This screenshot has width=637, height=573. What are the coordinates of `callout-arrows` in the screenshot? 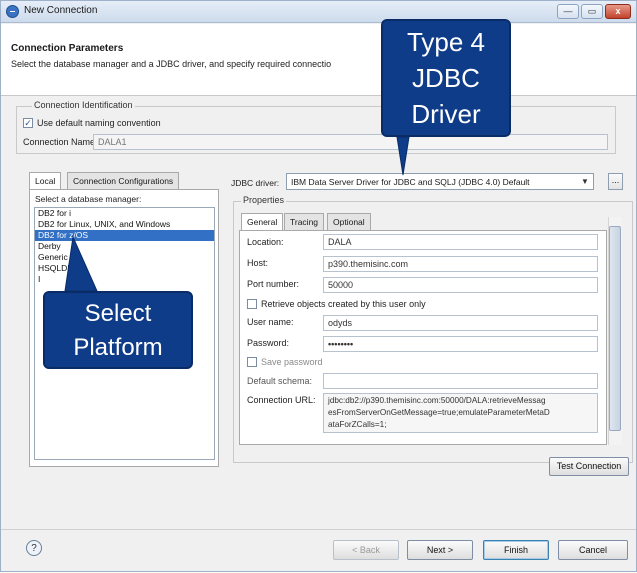 It's located at (237, 214).